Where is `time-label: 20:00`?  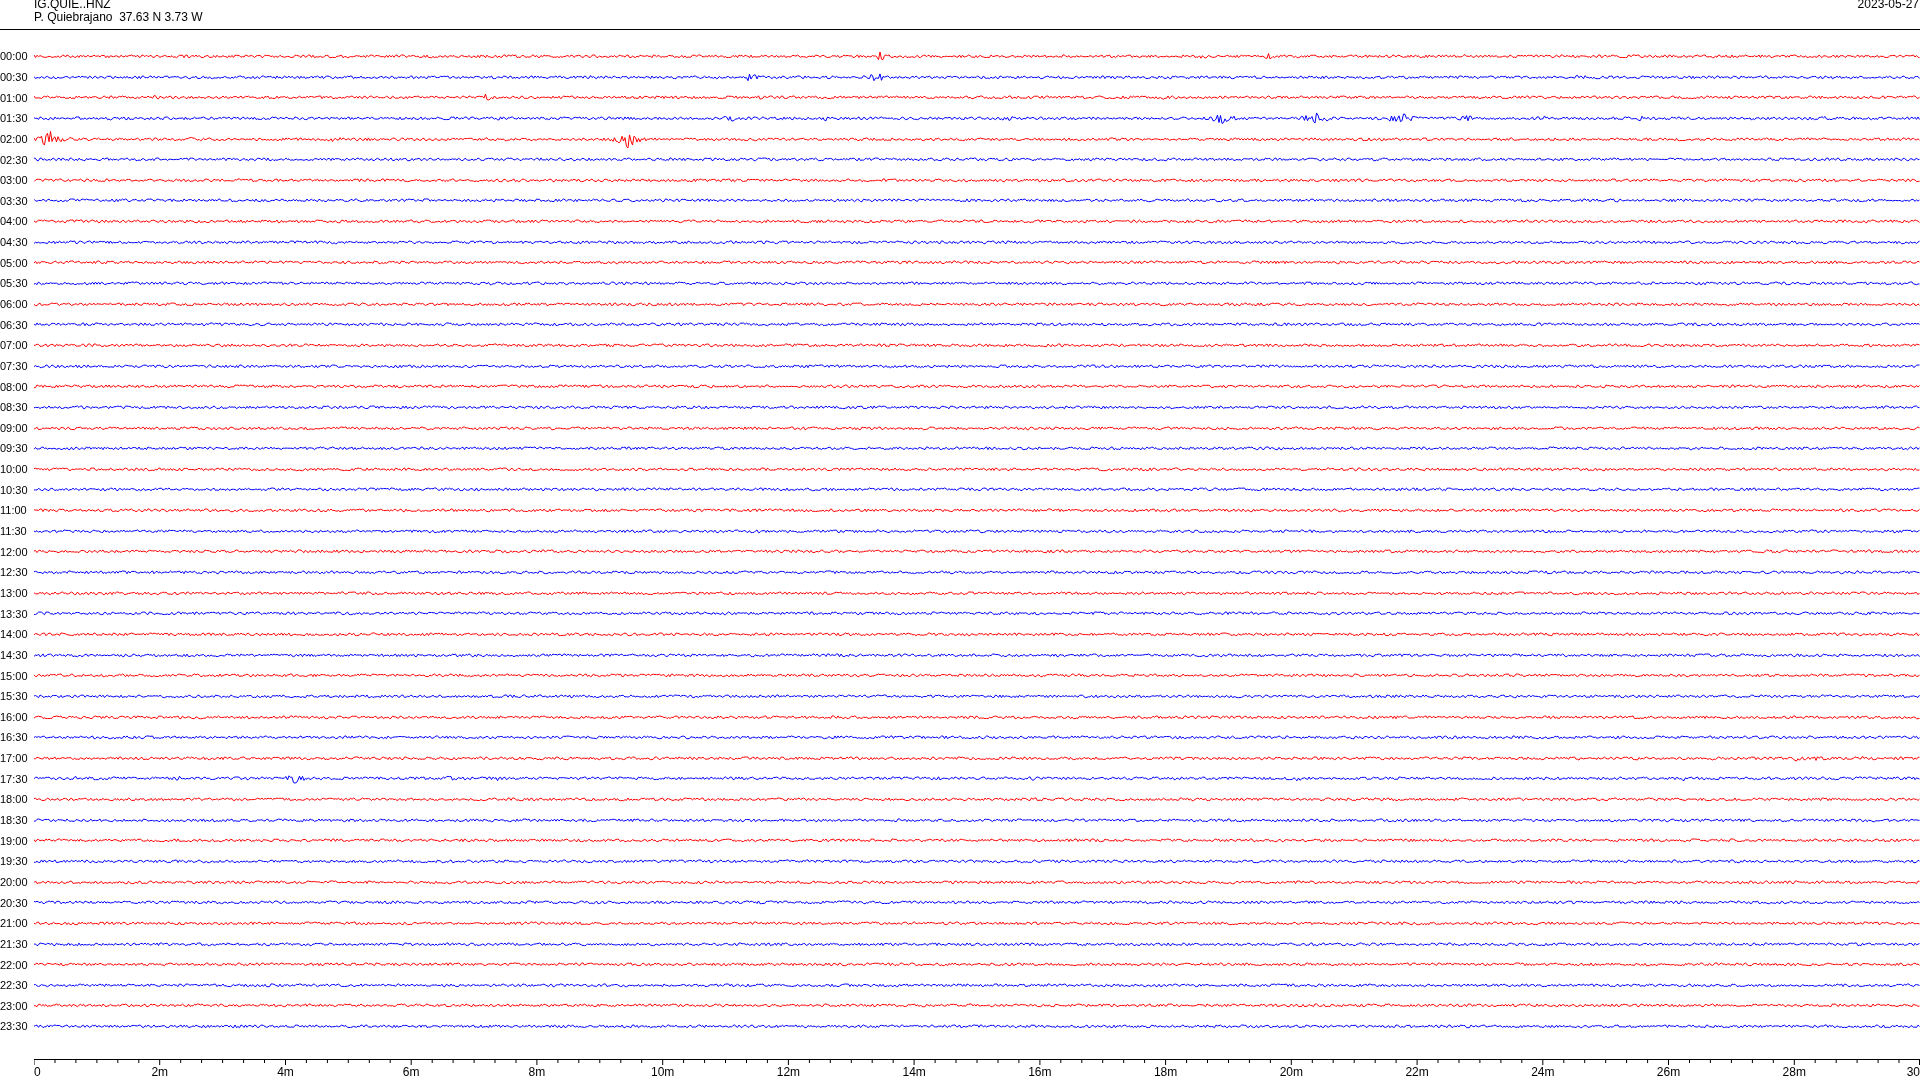 time-label: 20:00 is located at coordinates (14, 881).